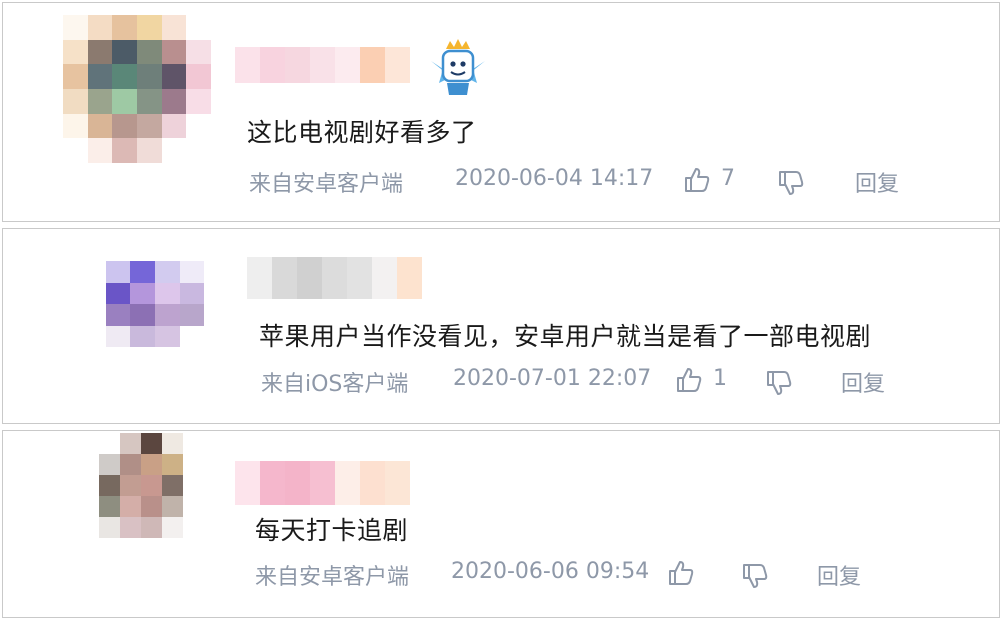 This screenshot has height=621, width=1004. I want to click on comment-time: 2020-06-04 14:17, so click(554, 178).